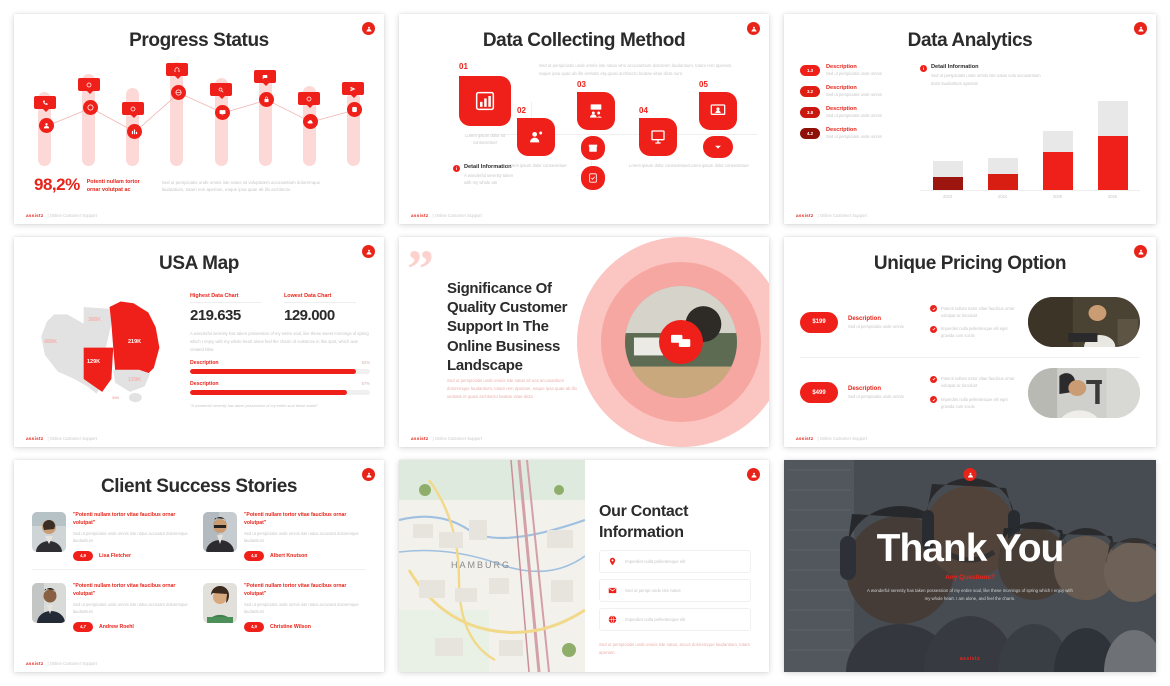 Image resolution: width=1170 pixels, height=686 pixels. Describe the element at coordinates (115, 555) in the screenshot. I see `client-name: Lisa Fletcher` at that location.